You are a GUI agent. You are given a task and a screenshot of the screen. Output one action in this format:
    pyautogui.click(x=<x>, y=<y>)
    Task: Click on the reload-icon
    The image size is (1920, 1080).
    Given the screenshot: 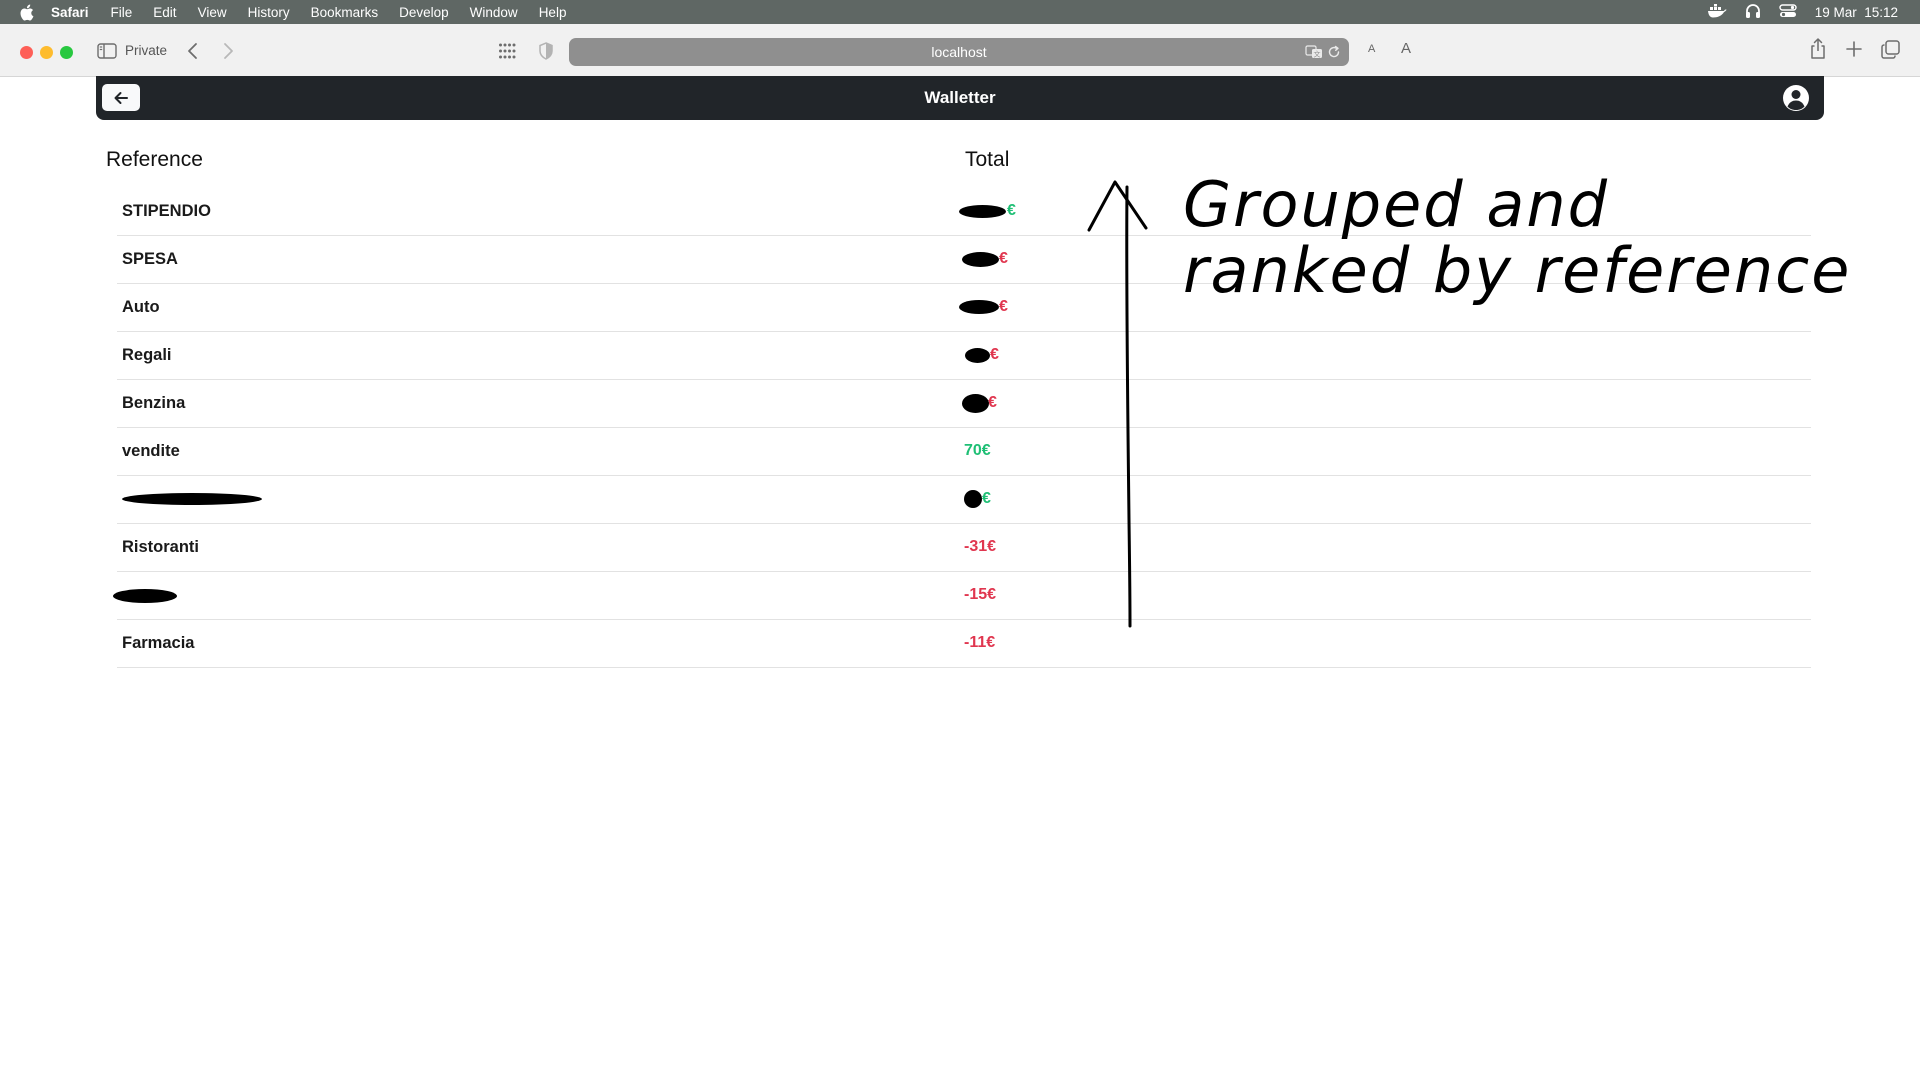 What is the action you would take?
    pyautogui.click(x=1334, y=52)
    